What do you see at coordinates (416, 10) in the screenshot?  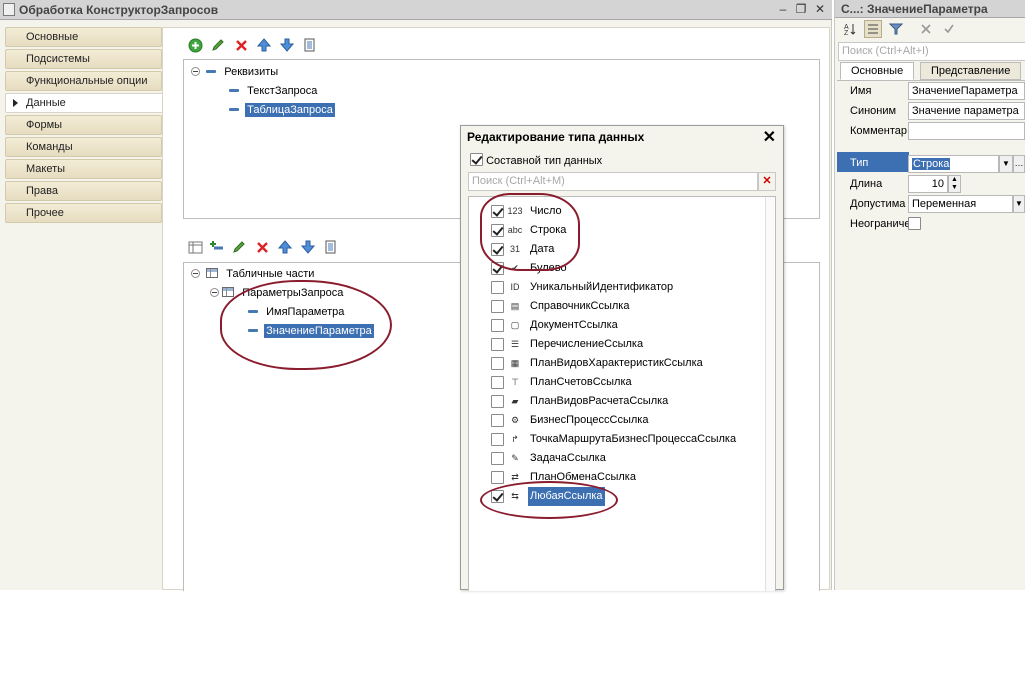 I see `window-title-bar: Обработка КонструкторЗапросов – ❐ ✕` at bounding box center [416, 10].